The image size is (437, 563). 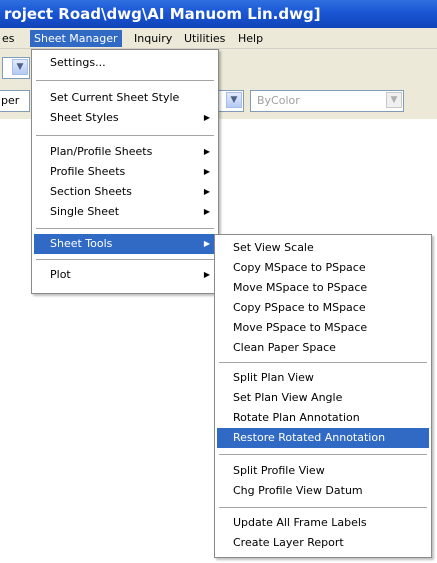 What do you see at coordinates (76, 38) in the screenshot?
I see `menu-sheet-manager: Sheet Manager` at bounding box center [76, 38].